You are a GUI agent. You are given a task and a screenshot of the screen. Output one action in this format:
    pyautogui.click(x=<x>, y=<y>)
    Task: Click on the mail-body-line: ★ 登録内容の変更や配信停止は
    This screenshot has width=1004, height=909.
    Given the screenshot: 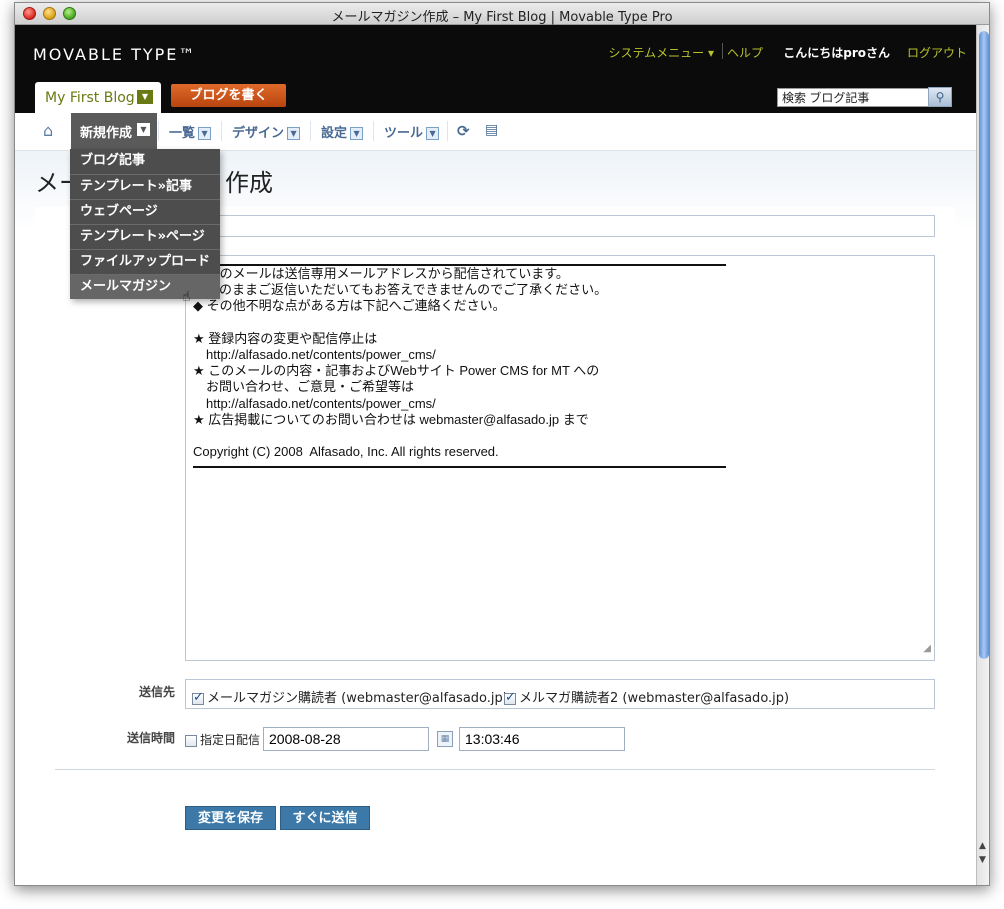 What is the action you would take?
    pyautogui.click(x=285, y=338)
    